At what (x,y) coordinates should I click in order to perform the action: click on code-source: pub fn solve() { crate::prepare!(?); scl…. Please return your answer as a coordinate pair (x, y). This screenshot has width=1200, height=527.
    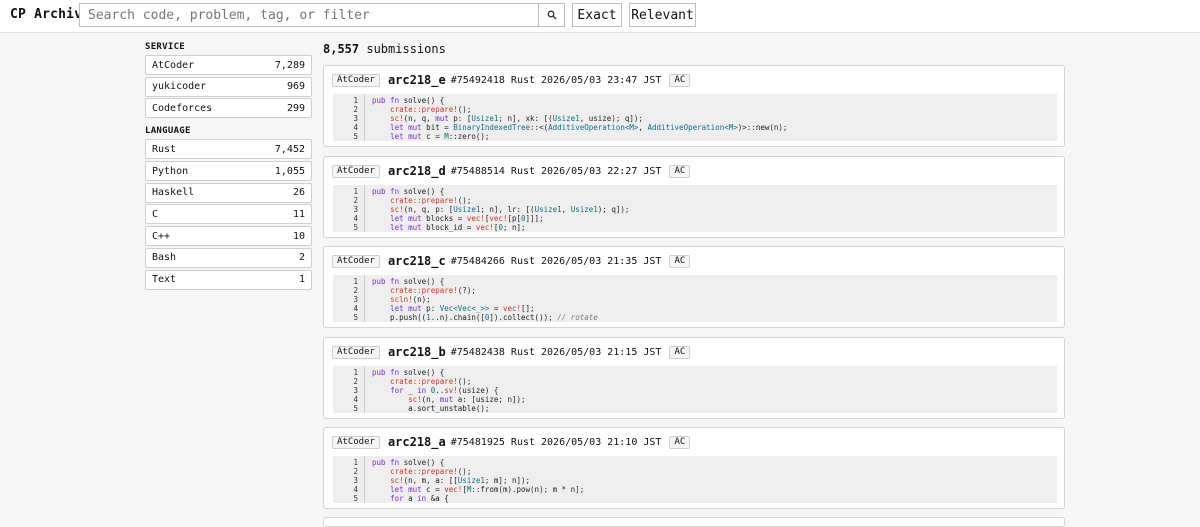
    Looking at the image, I should click on (485, 299).